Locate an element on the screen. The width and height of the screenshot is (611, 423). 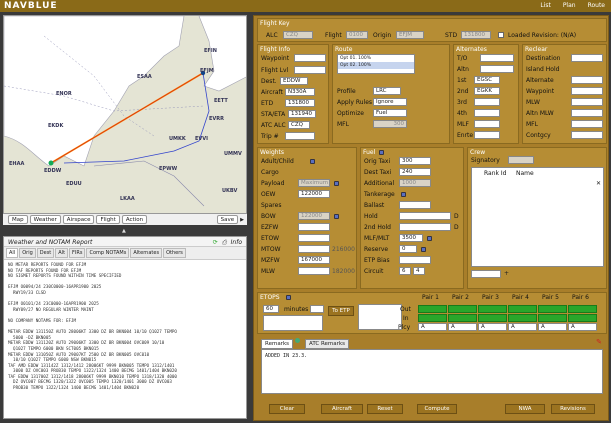
origin-field: EFJM is located at coordinates (410, 35).